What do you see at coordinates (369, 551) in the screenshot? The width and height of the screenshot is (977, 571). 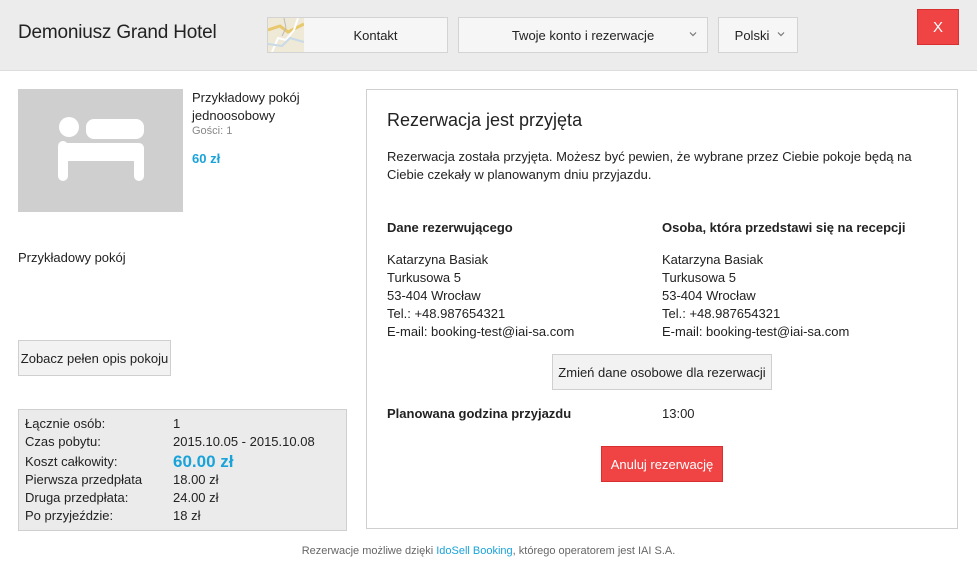 I see `footer-prefix: Rezerwacje możliwe dzięki` at bounding box center [369, 551].